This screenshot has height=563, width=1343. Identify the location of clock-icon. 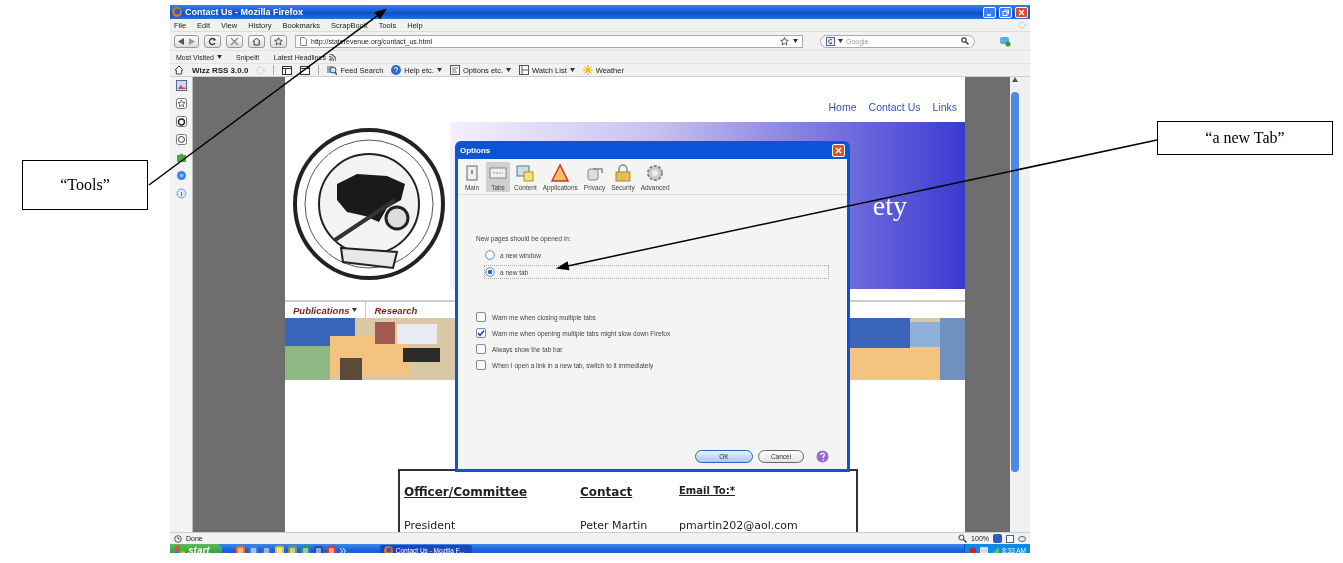
(181, 139).